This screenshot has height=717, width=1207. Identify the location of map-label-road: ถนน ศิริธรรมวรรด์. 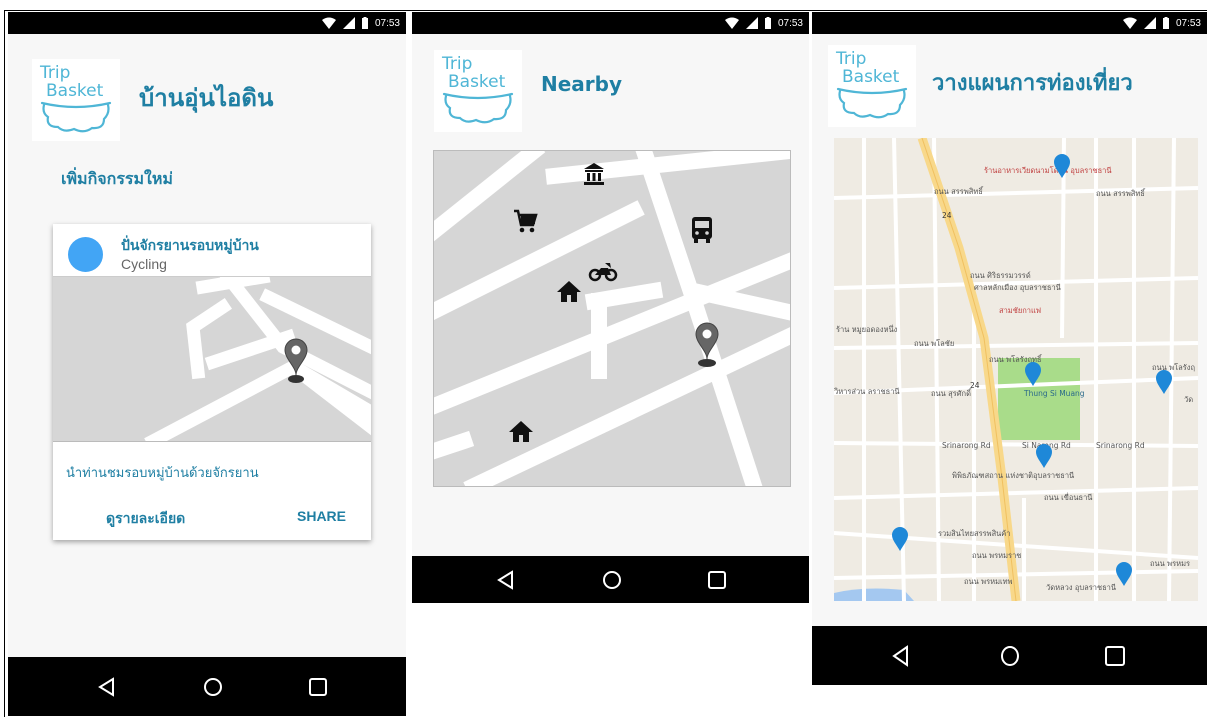
(1000, 275).